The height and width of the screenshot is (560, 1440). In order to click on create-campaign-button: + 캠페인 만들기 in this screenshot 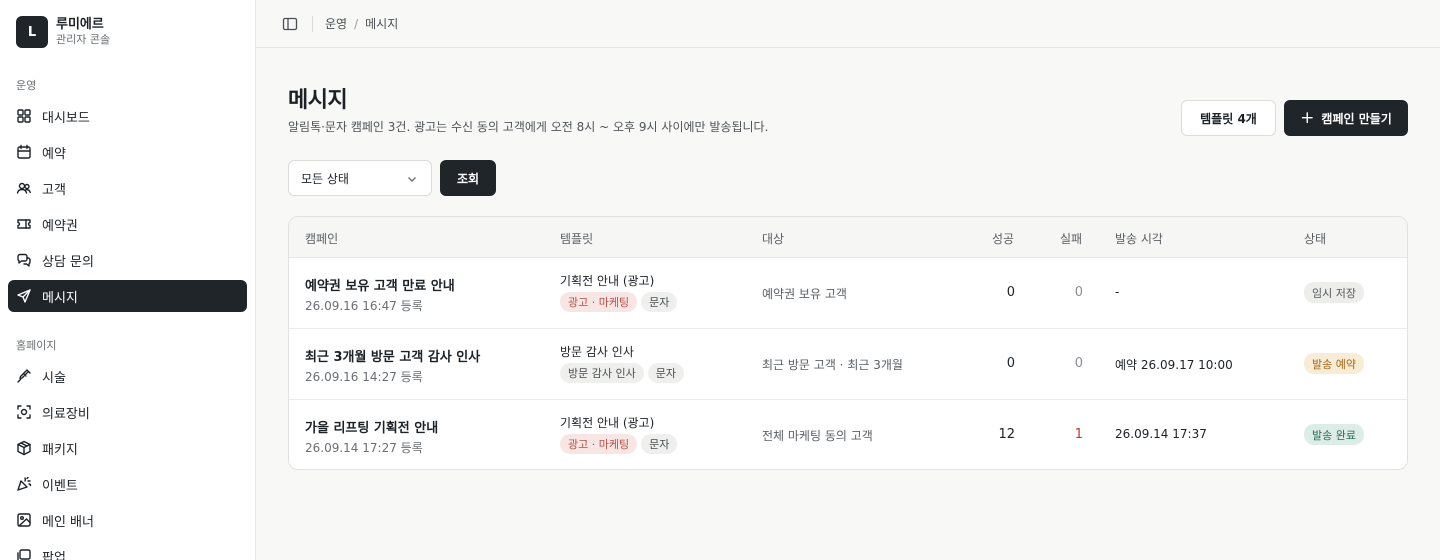, I will do `click(1346, 118)`.